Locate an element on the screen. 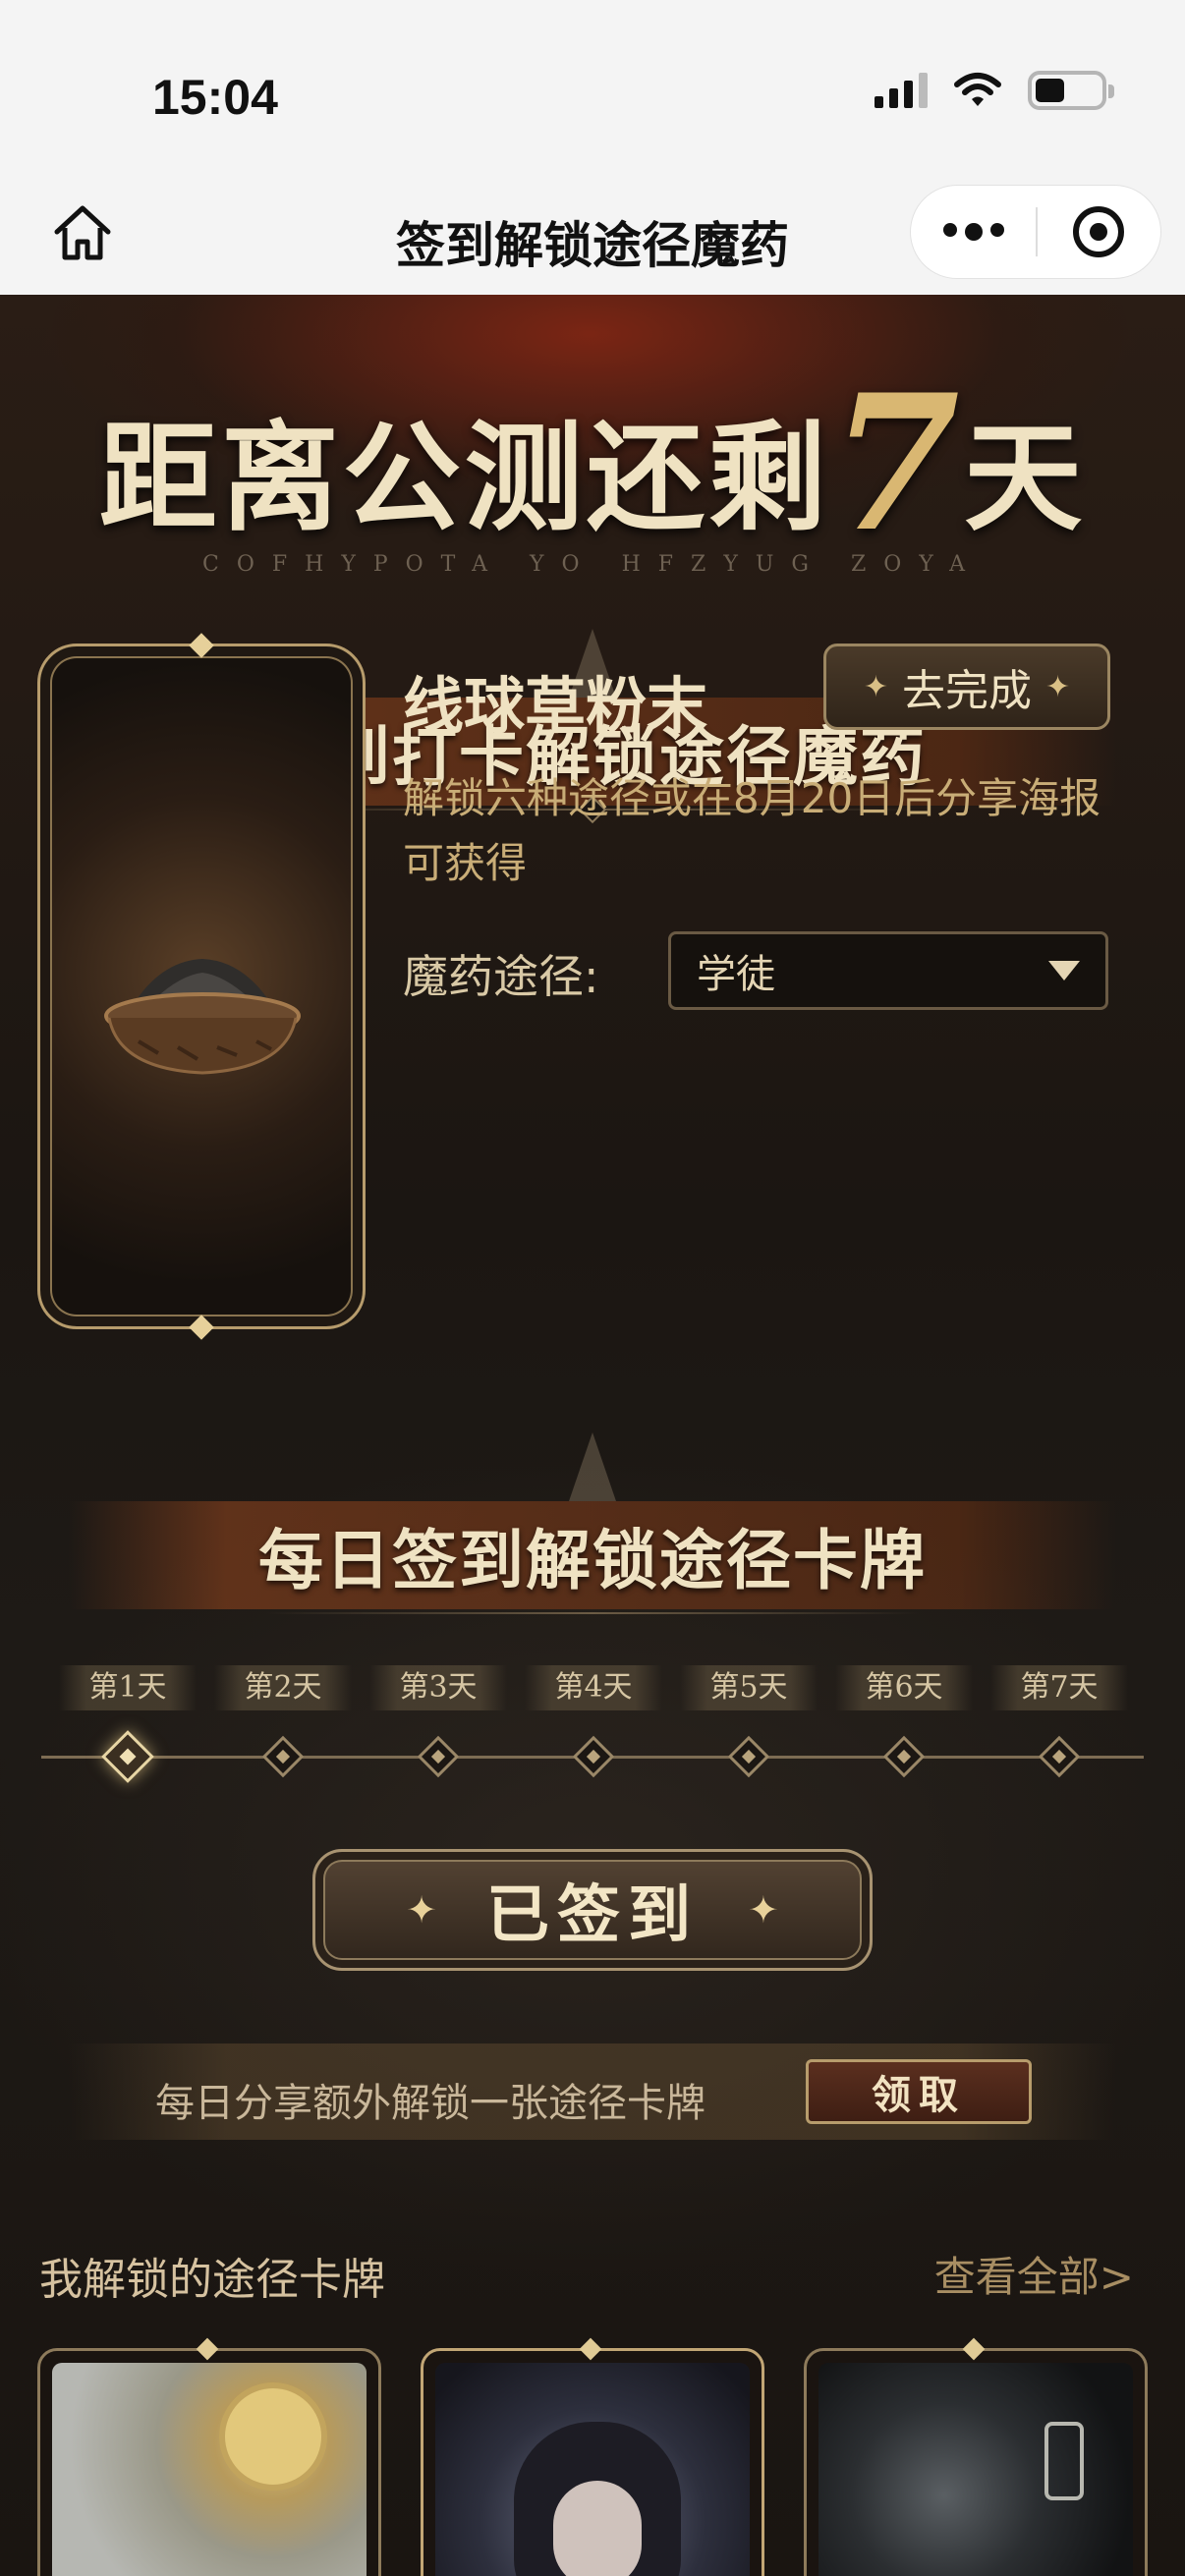  card-art-portrait is located at coordinates (592, 2469).